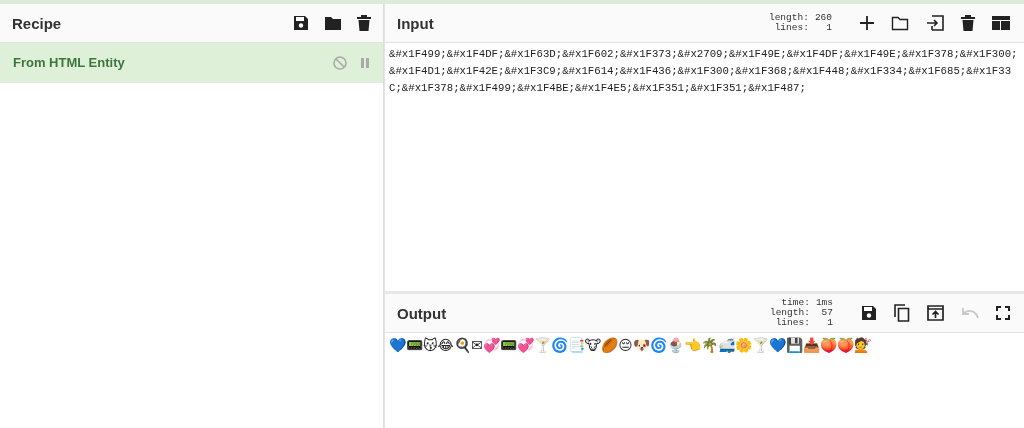 The image size is (1024, 428). What do you see at coordinates (630, 345) in the screenshot?
I see `output-text: 💙📟😽😂🍳✉💞📟💞🍸🌀📑🐮🏉😔🐶🌀🍨👈🌴🚅🌼🍸💙💾📥🍑🍑💇` at bounding box center [630, 345].